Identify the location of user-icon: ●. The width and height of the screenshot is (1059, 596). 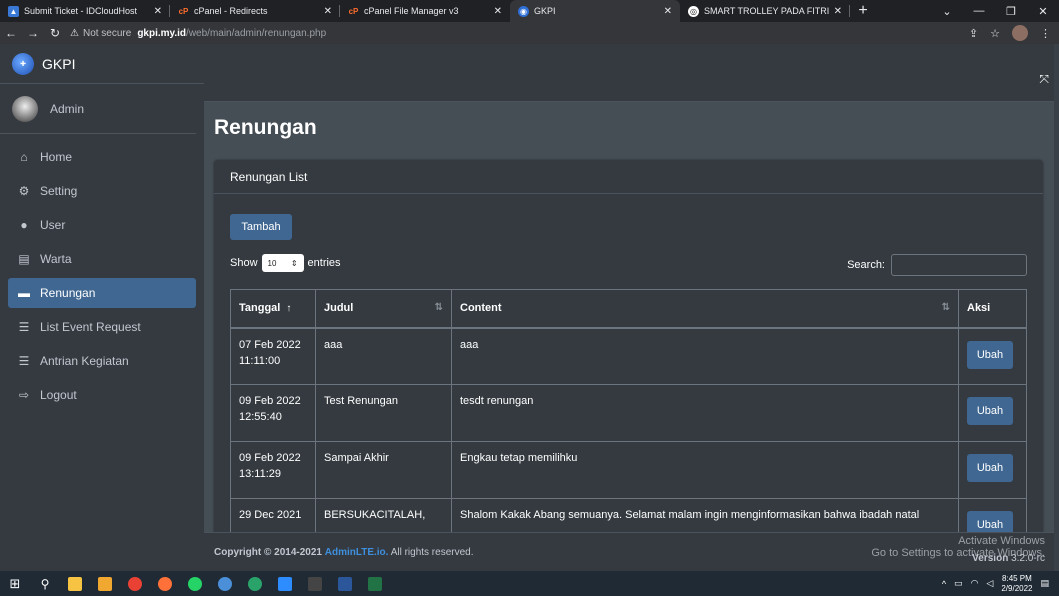
(24, 225).